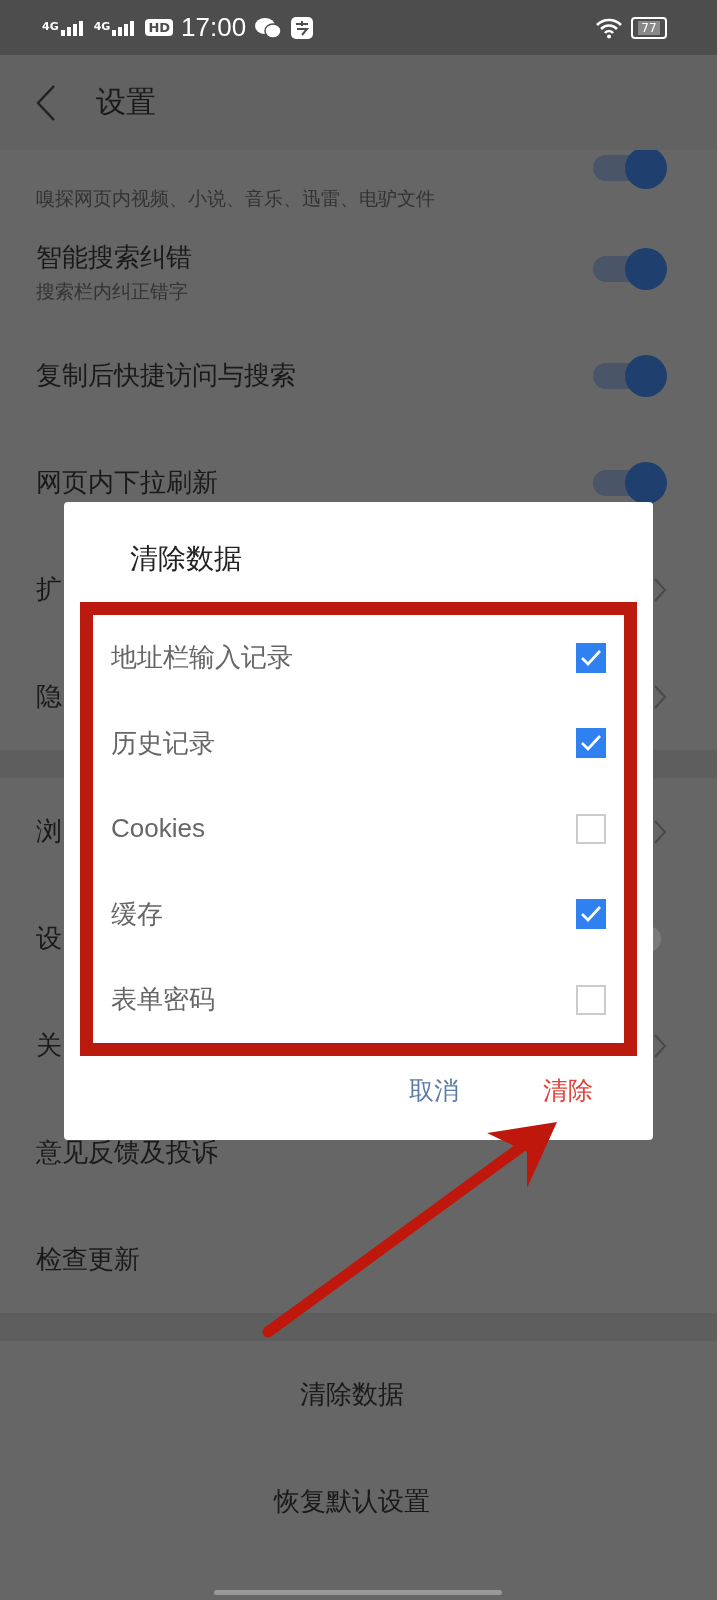 The image size is (717, 1600). I want to click on setting-title: 网页内下拉刷新, so click(127, 482).